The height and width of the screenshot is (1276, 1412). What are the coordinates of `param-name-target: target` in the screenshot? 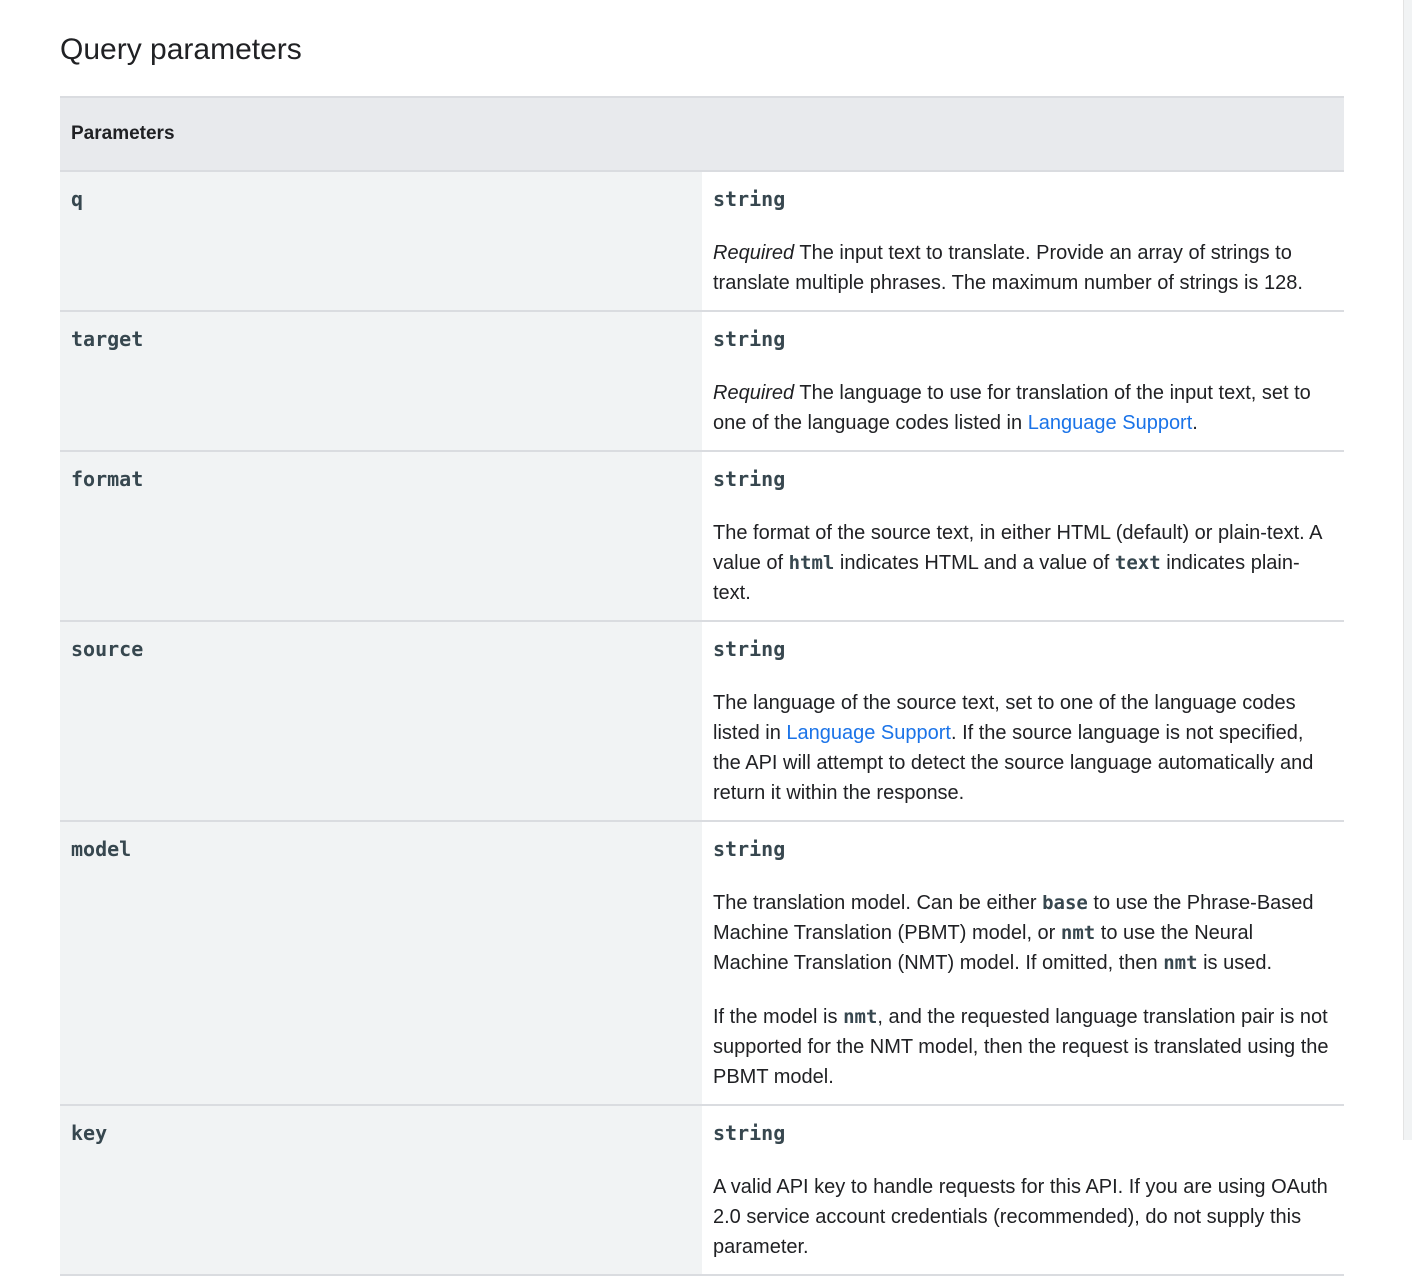 It's located at (381, 381).